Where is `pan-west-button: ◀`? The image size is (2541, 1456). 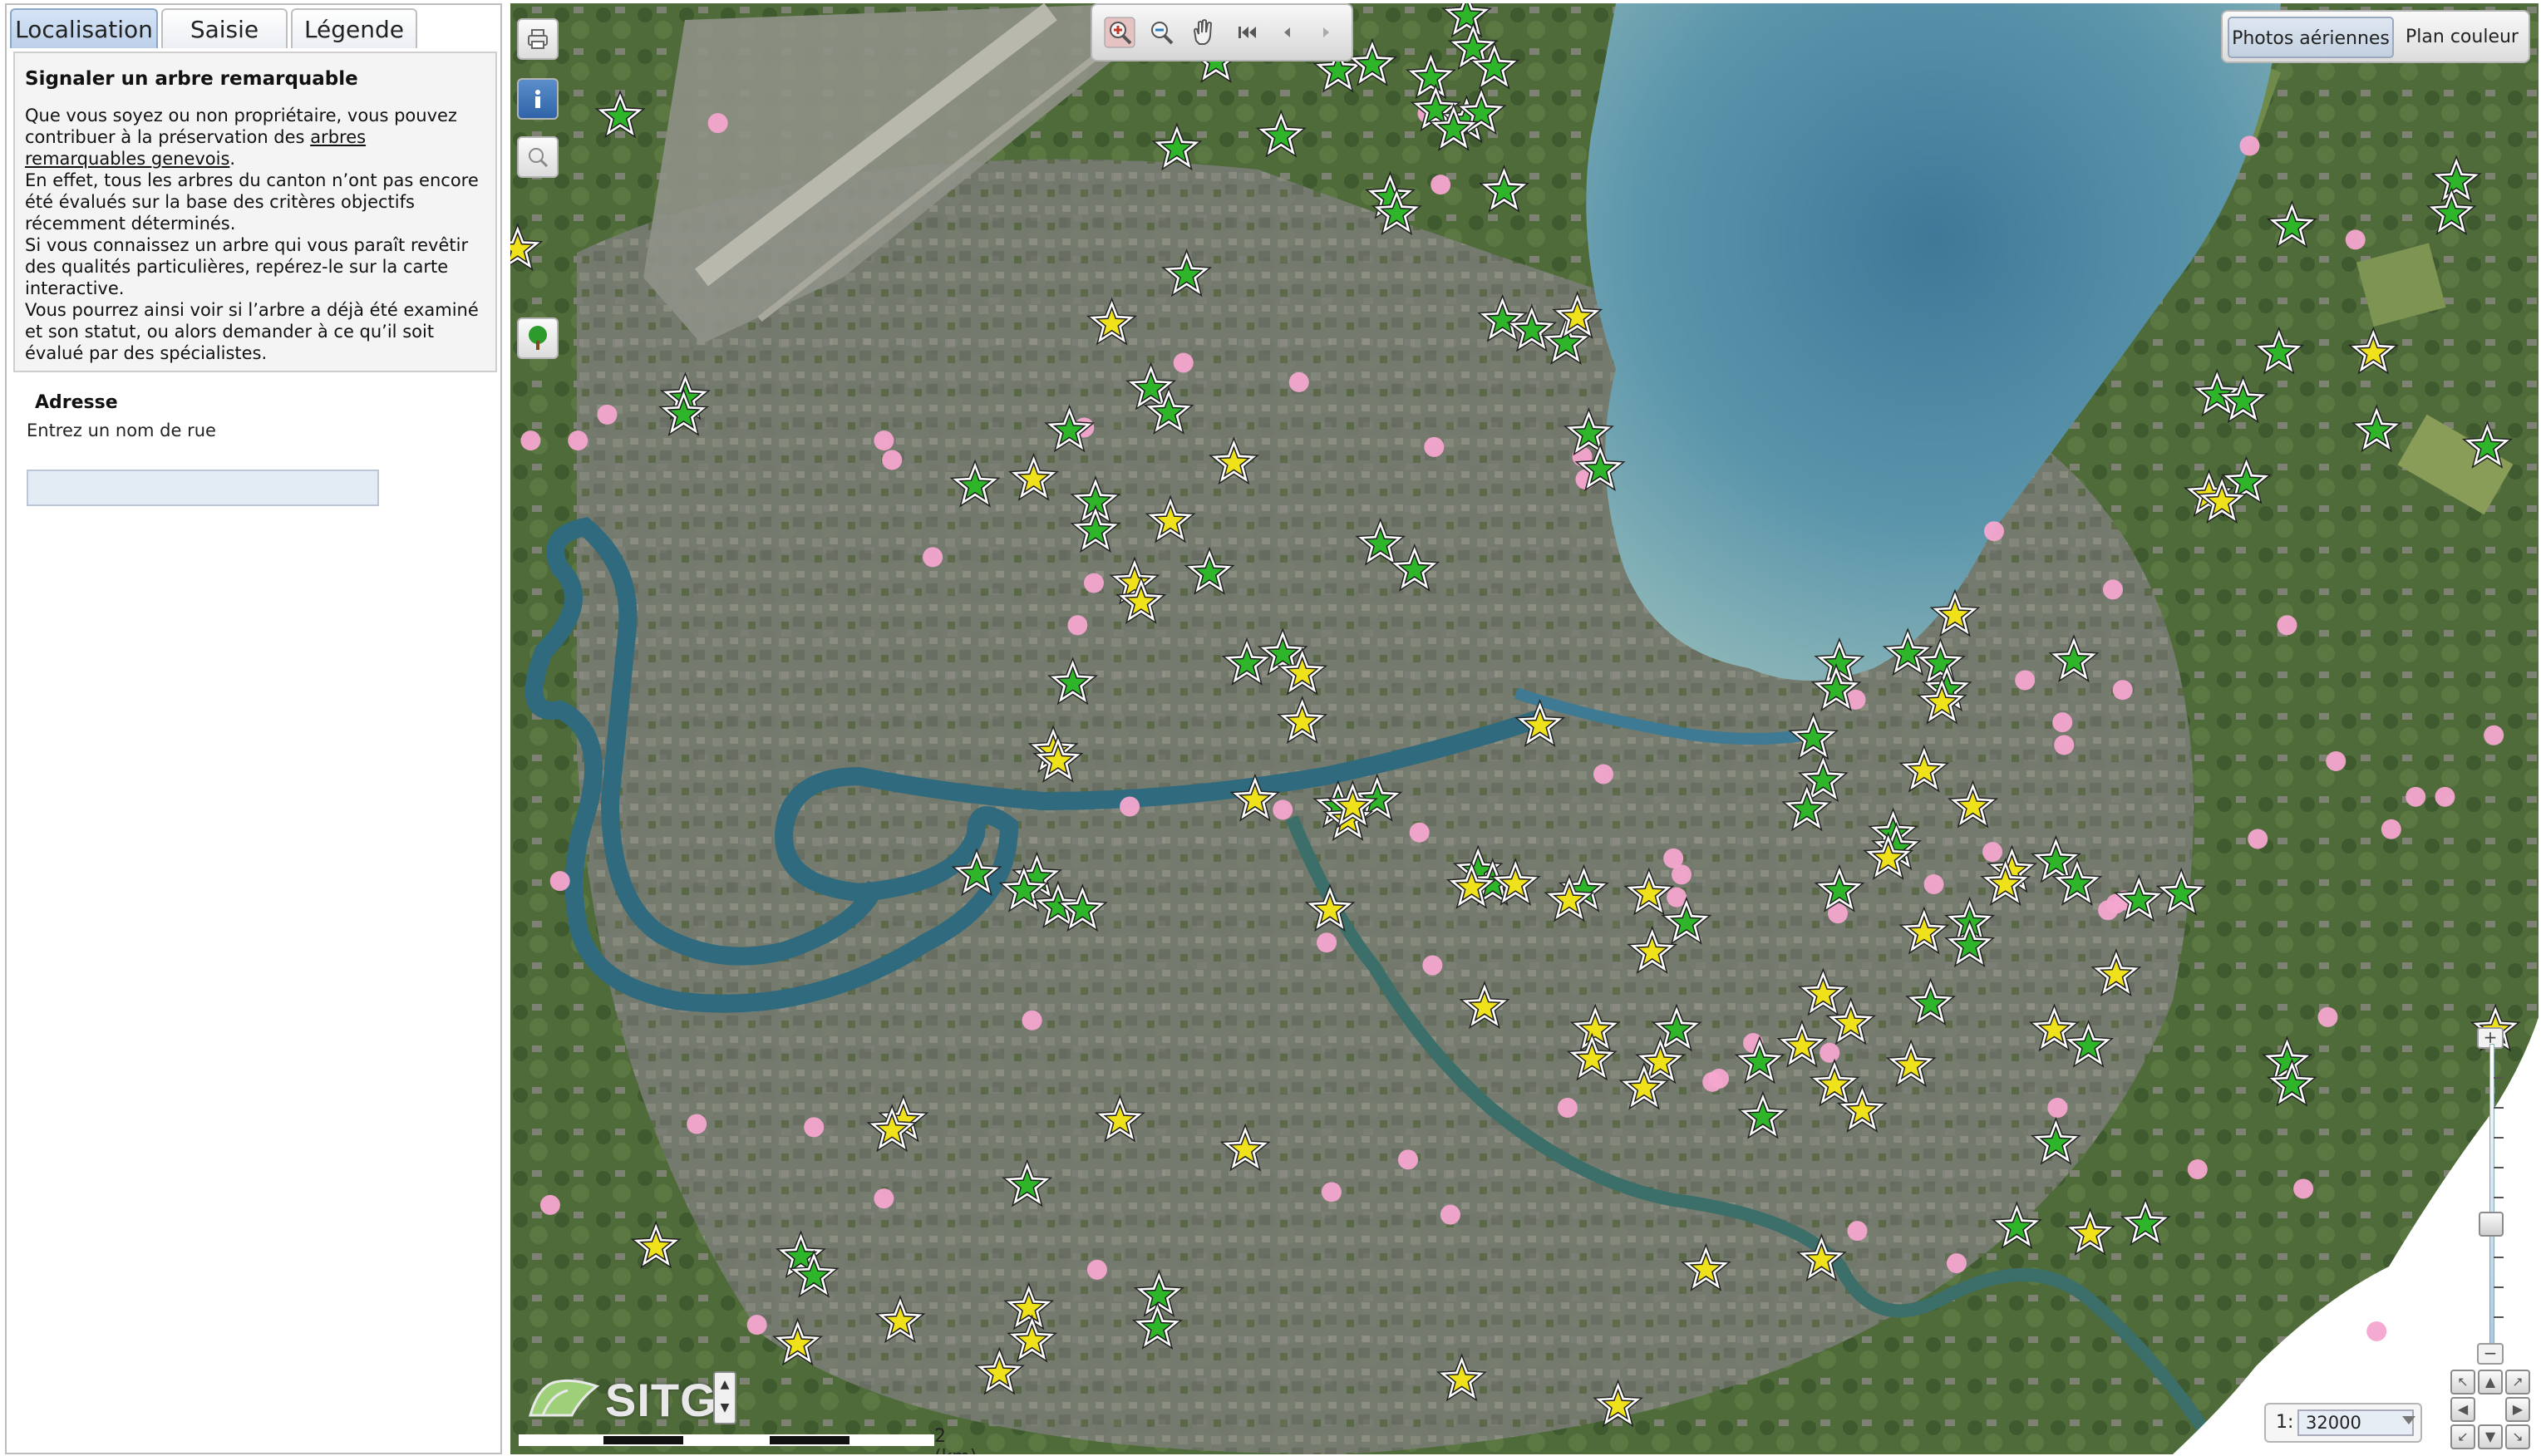
pan-west-button: ◀ is located at coordinates (2462, 1409).